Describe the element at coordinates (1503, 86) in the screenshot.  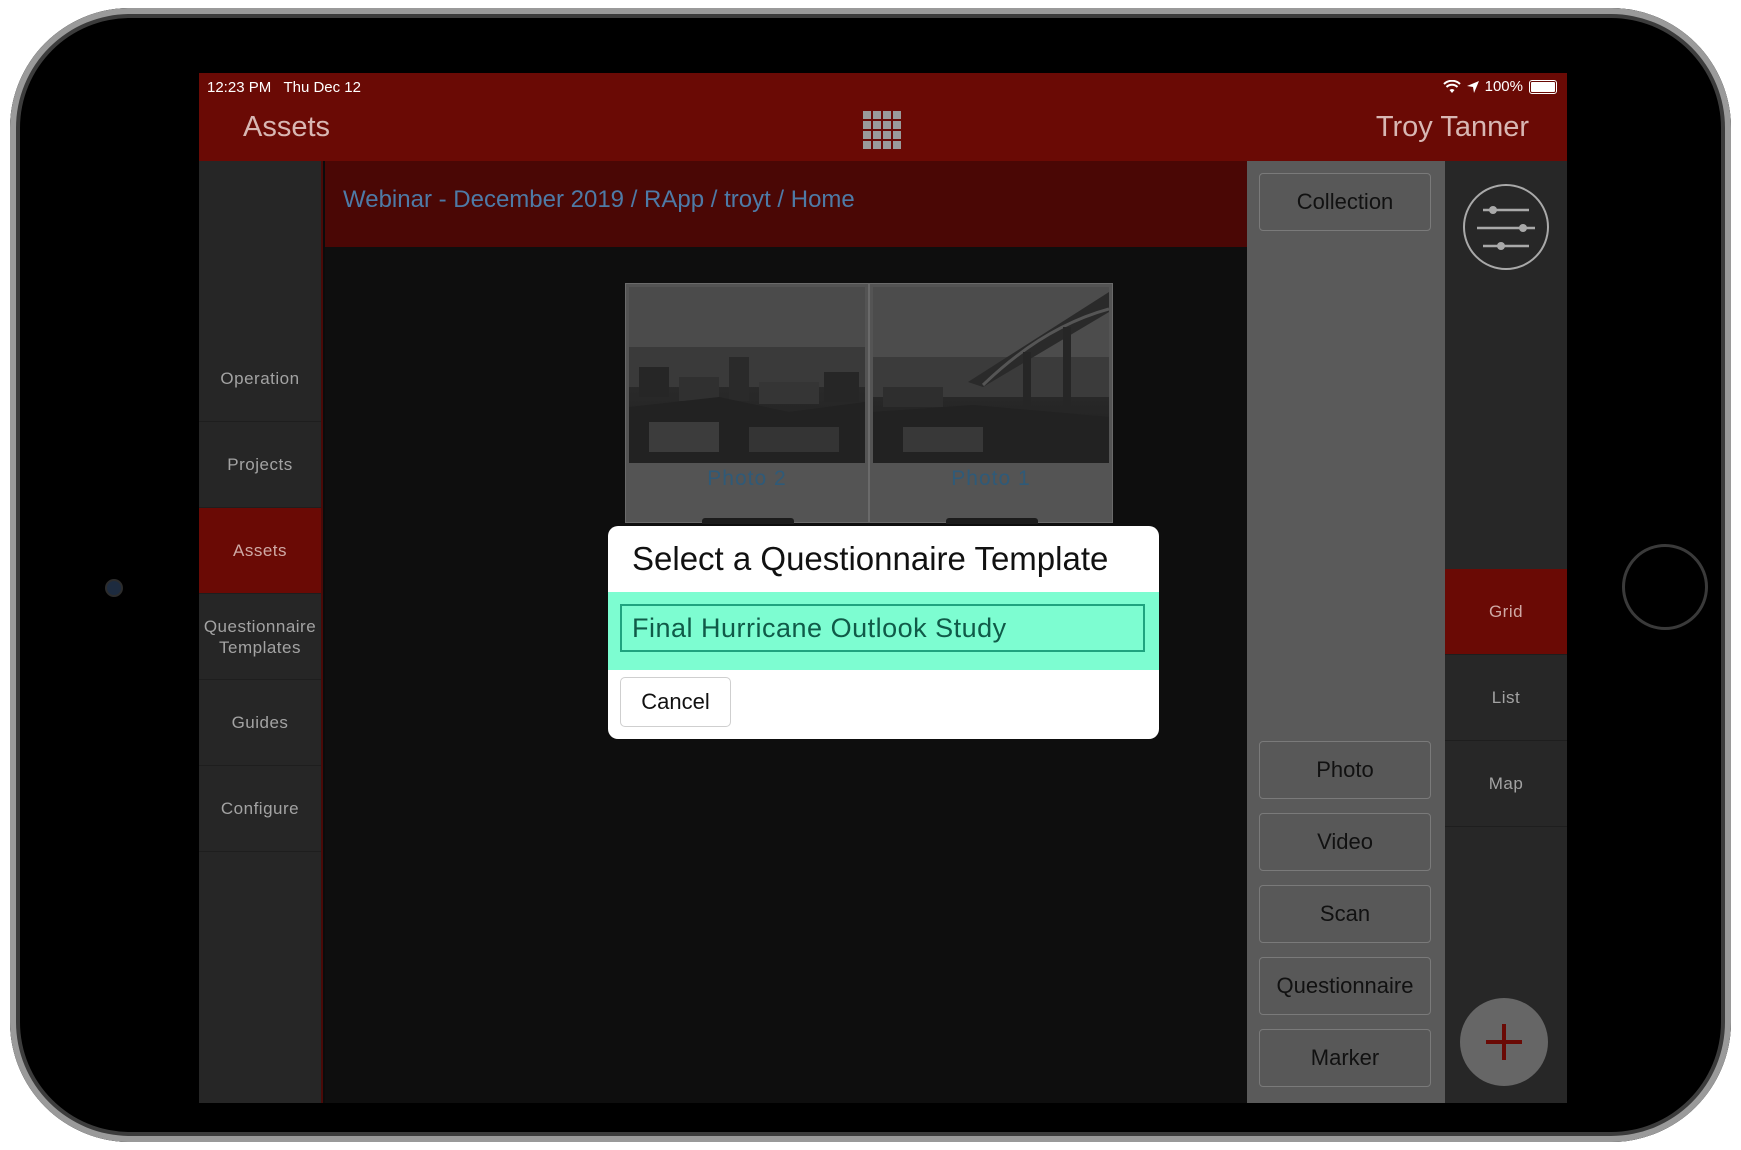
I see `battery-percent: 100%` at that location.